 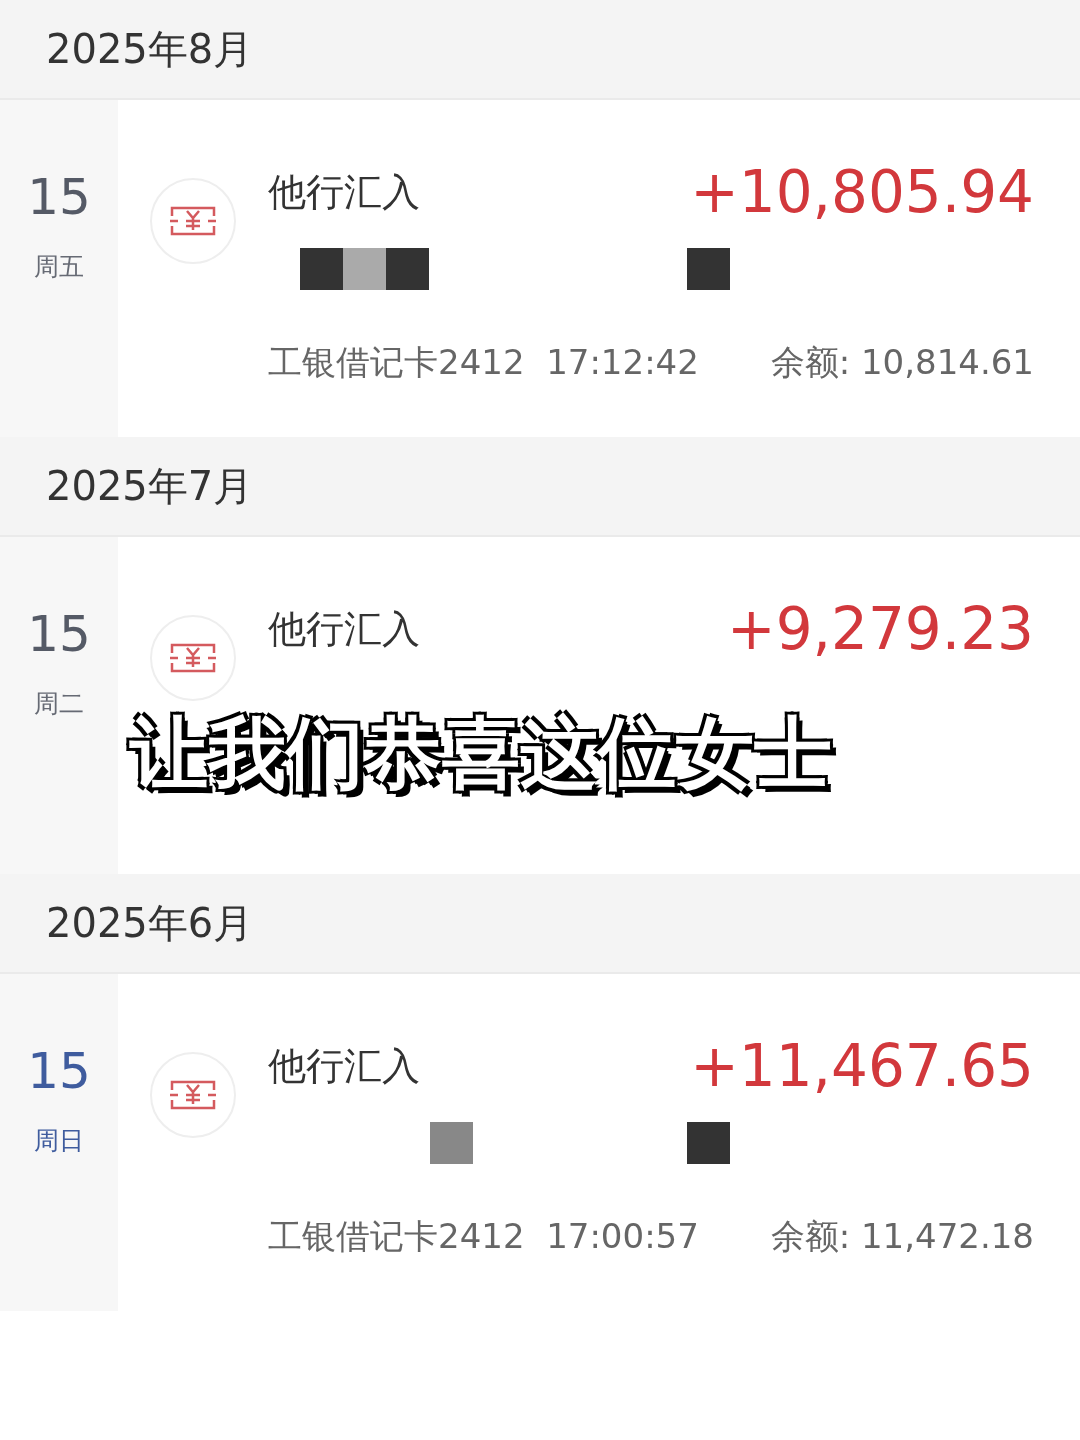 I want to click on month-label: 2025年6月, so click(x=150, y=923).